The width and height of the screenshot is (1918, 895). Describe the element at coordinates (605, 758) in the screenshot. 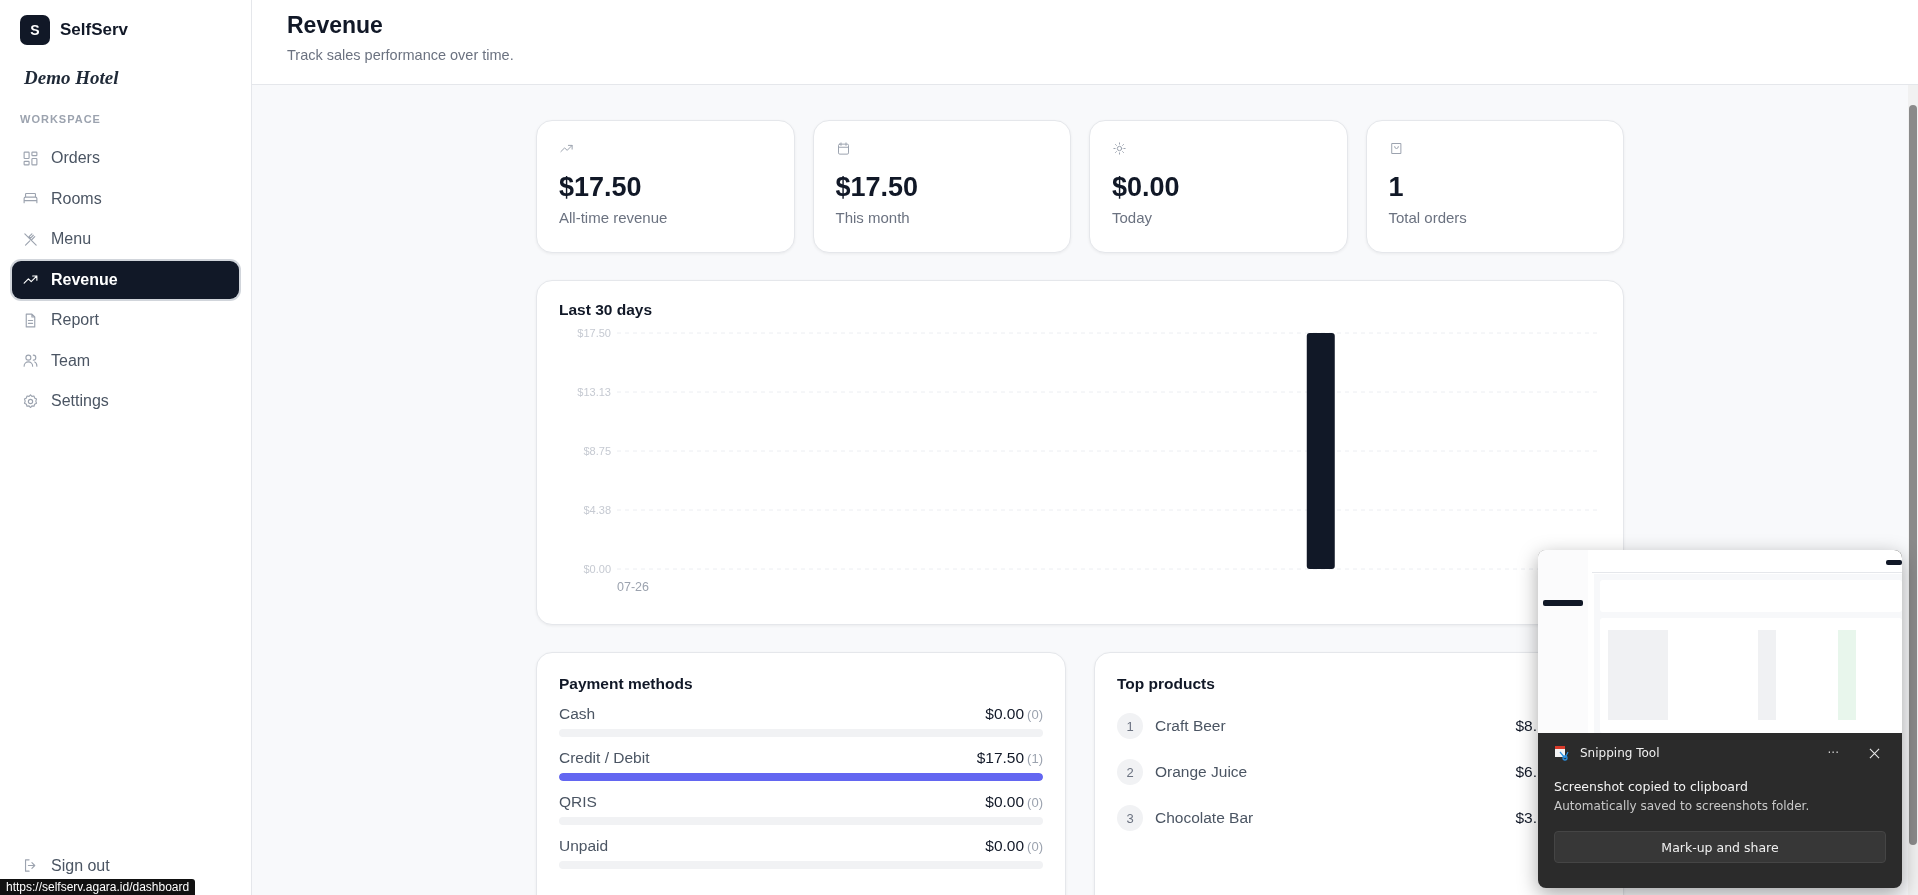

I see `payment-method-name: Credit / Debit` at that location.